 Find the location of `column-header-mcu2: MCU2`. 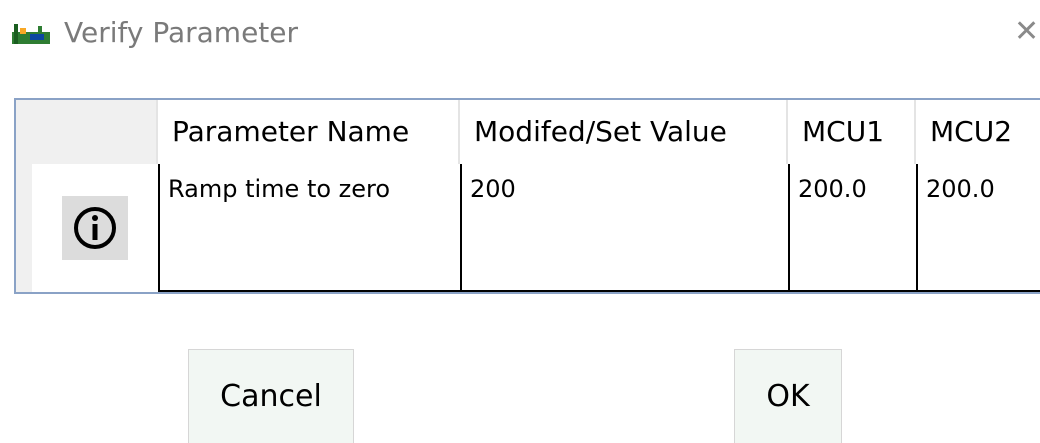

column-header-mcu2: MCU2 is located at coordinates (978, 132).